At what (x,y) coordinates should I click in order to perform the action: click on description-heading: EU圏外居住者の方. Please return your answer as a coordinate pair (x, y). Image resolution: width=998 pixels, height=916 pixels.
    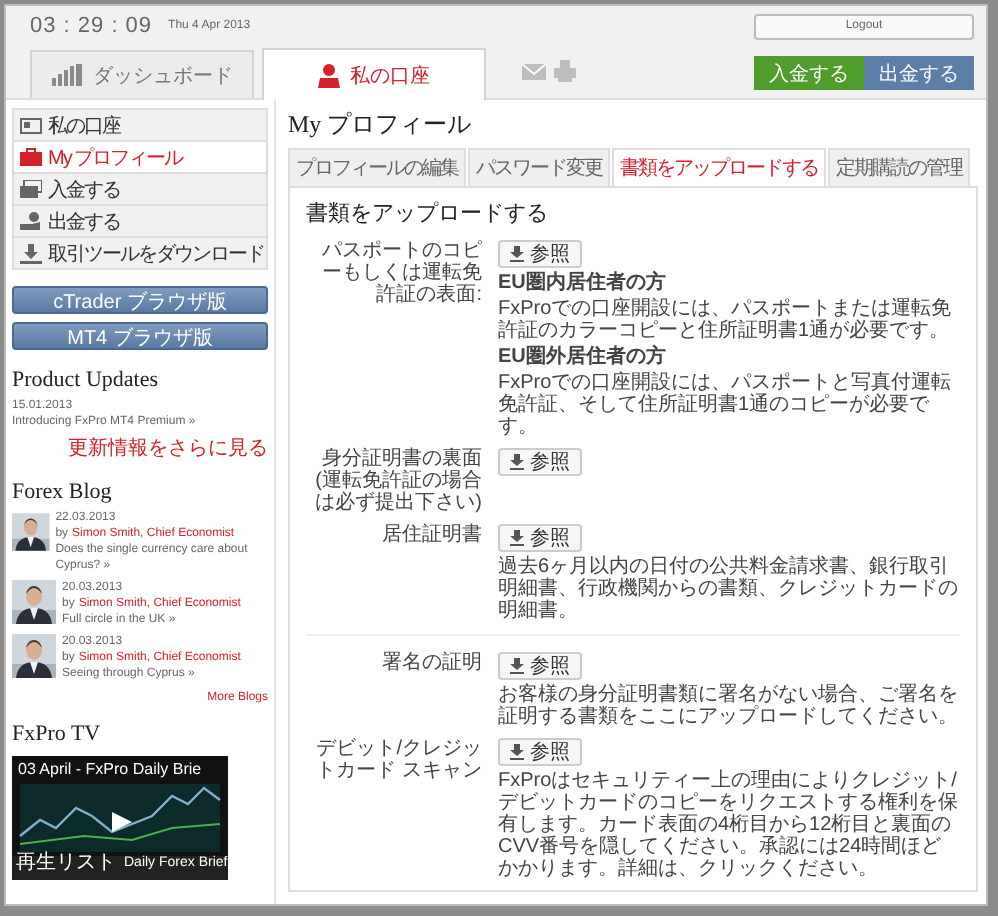
    Looking at the image, I should click on (582, 357).